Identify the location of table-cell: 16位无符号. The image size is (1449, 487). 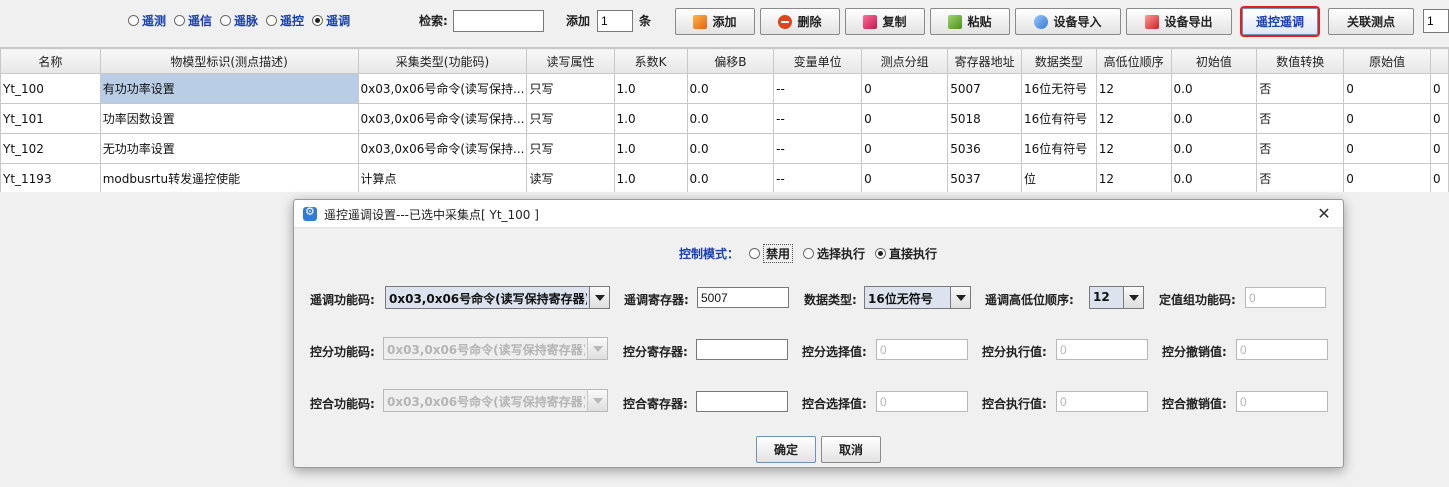
(1058, 88).